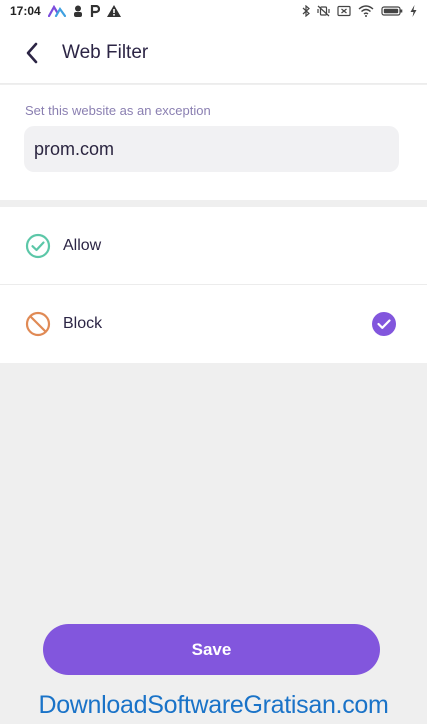 The width and height of the screenshot is (427, 724). I want to click on block-circle-icon, so click(38, 324).